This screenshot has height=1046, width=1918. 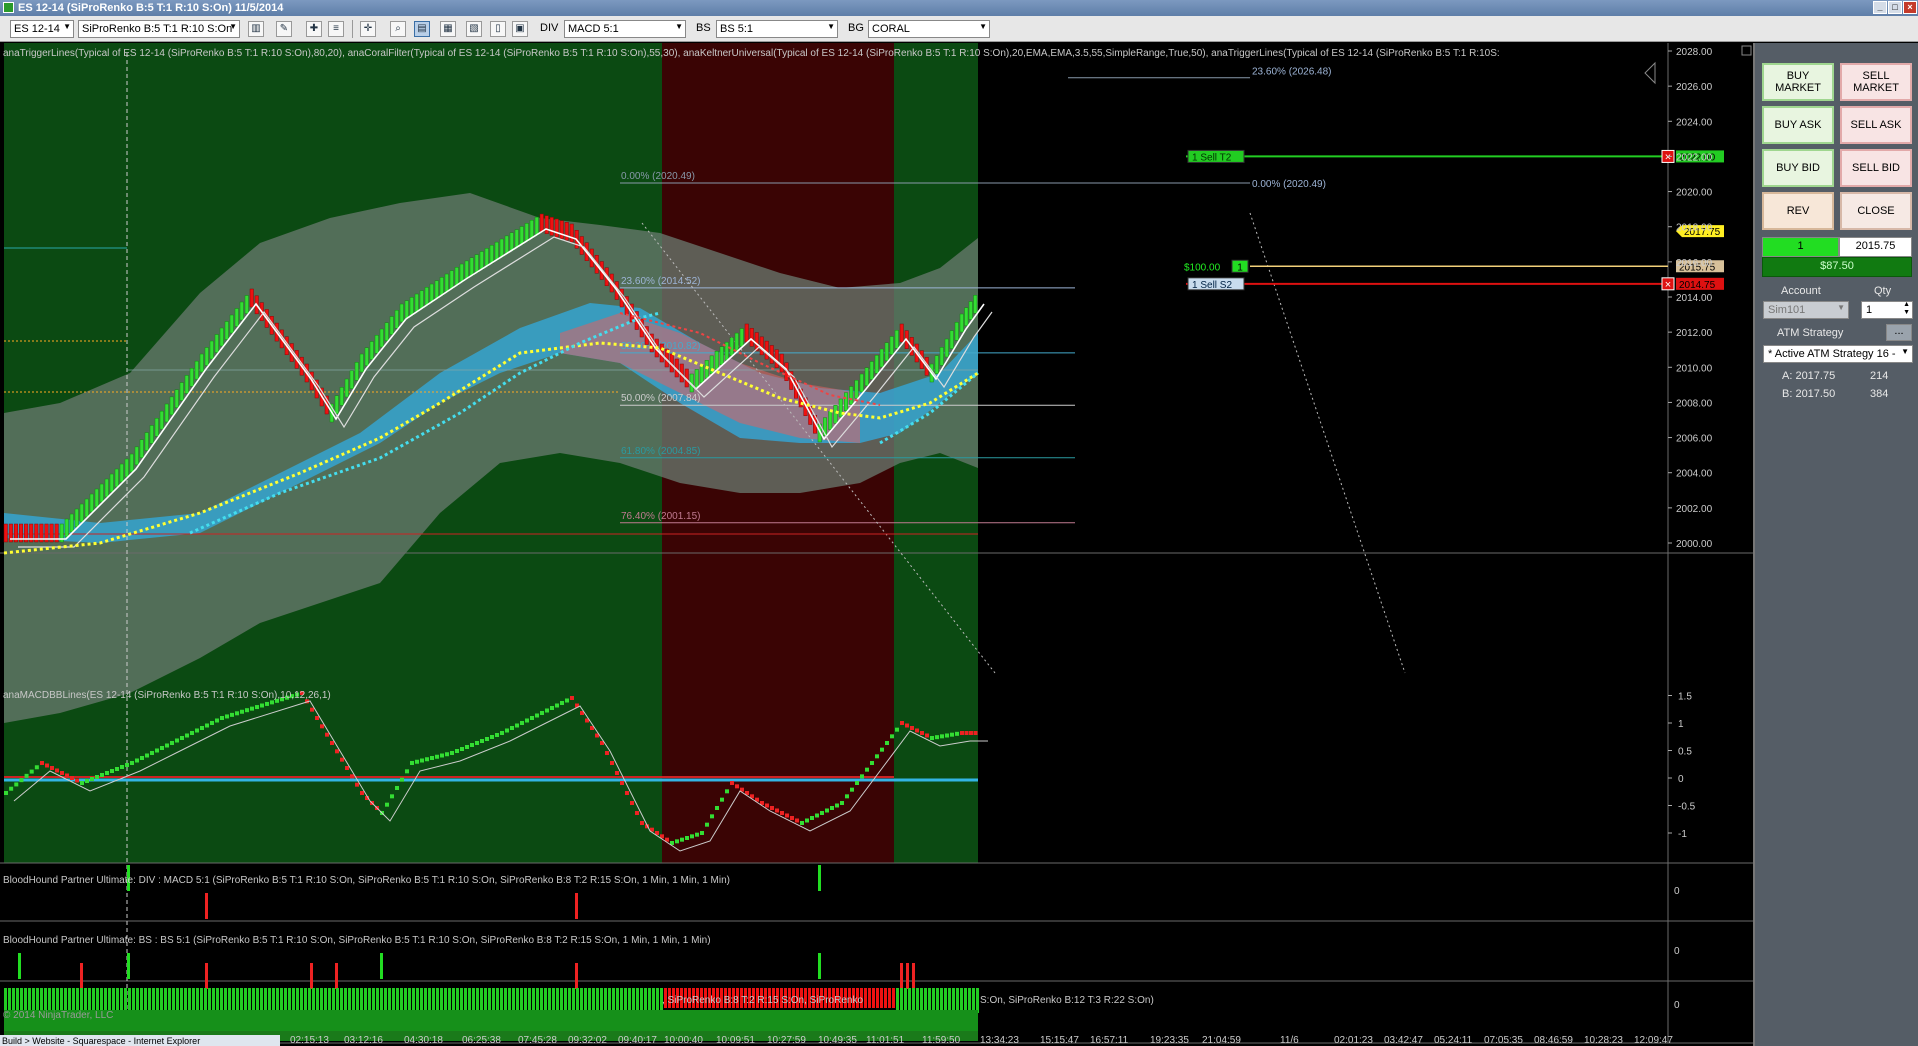 What do you see at coordinates (1798, 168) in the screenshot?
I see `buy-bid-button: BUY BID` at bounding box center [1798, 168].